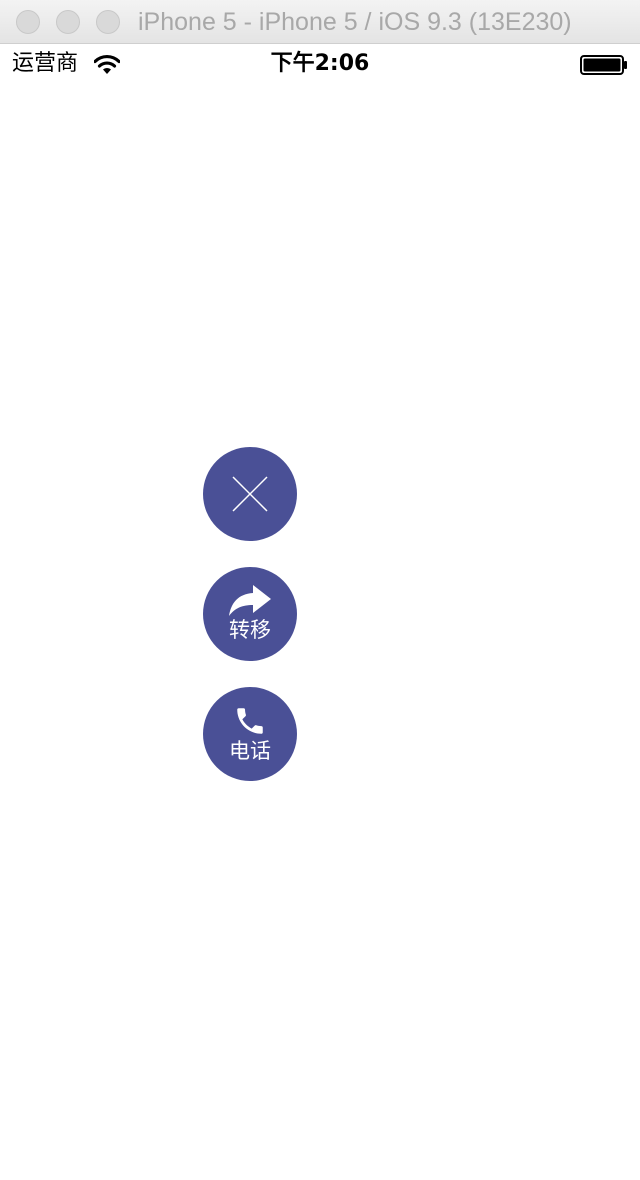 This screenshot has width=640, height=1180. Describe the element at coordinates (108, 22) in the screenshot. I see `window-zoom-control` at that location.